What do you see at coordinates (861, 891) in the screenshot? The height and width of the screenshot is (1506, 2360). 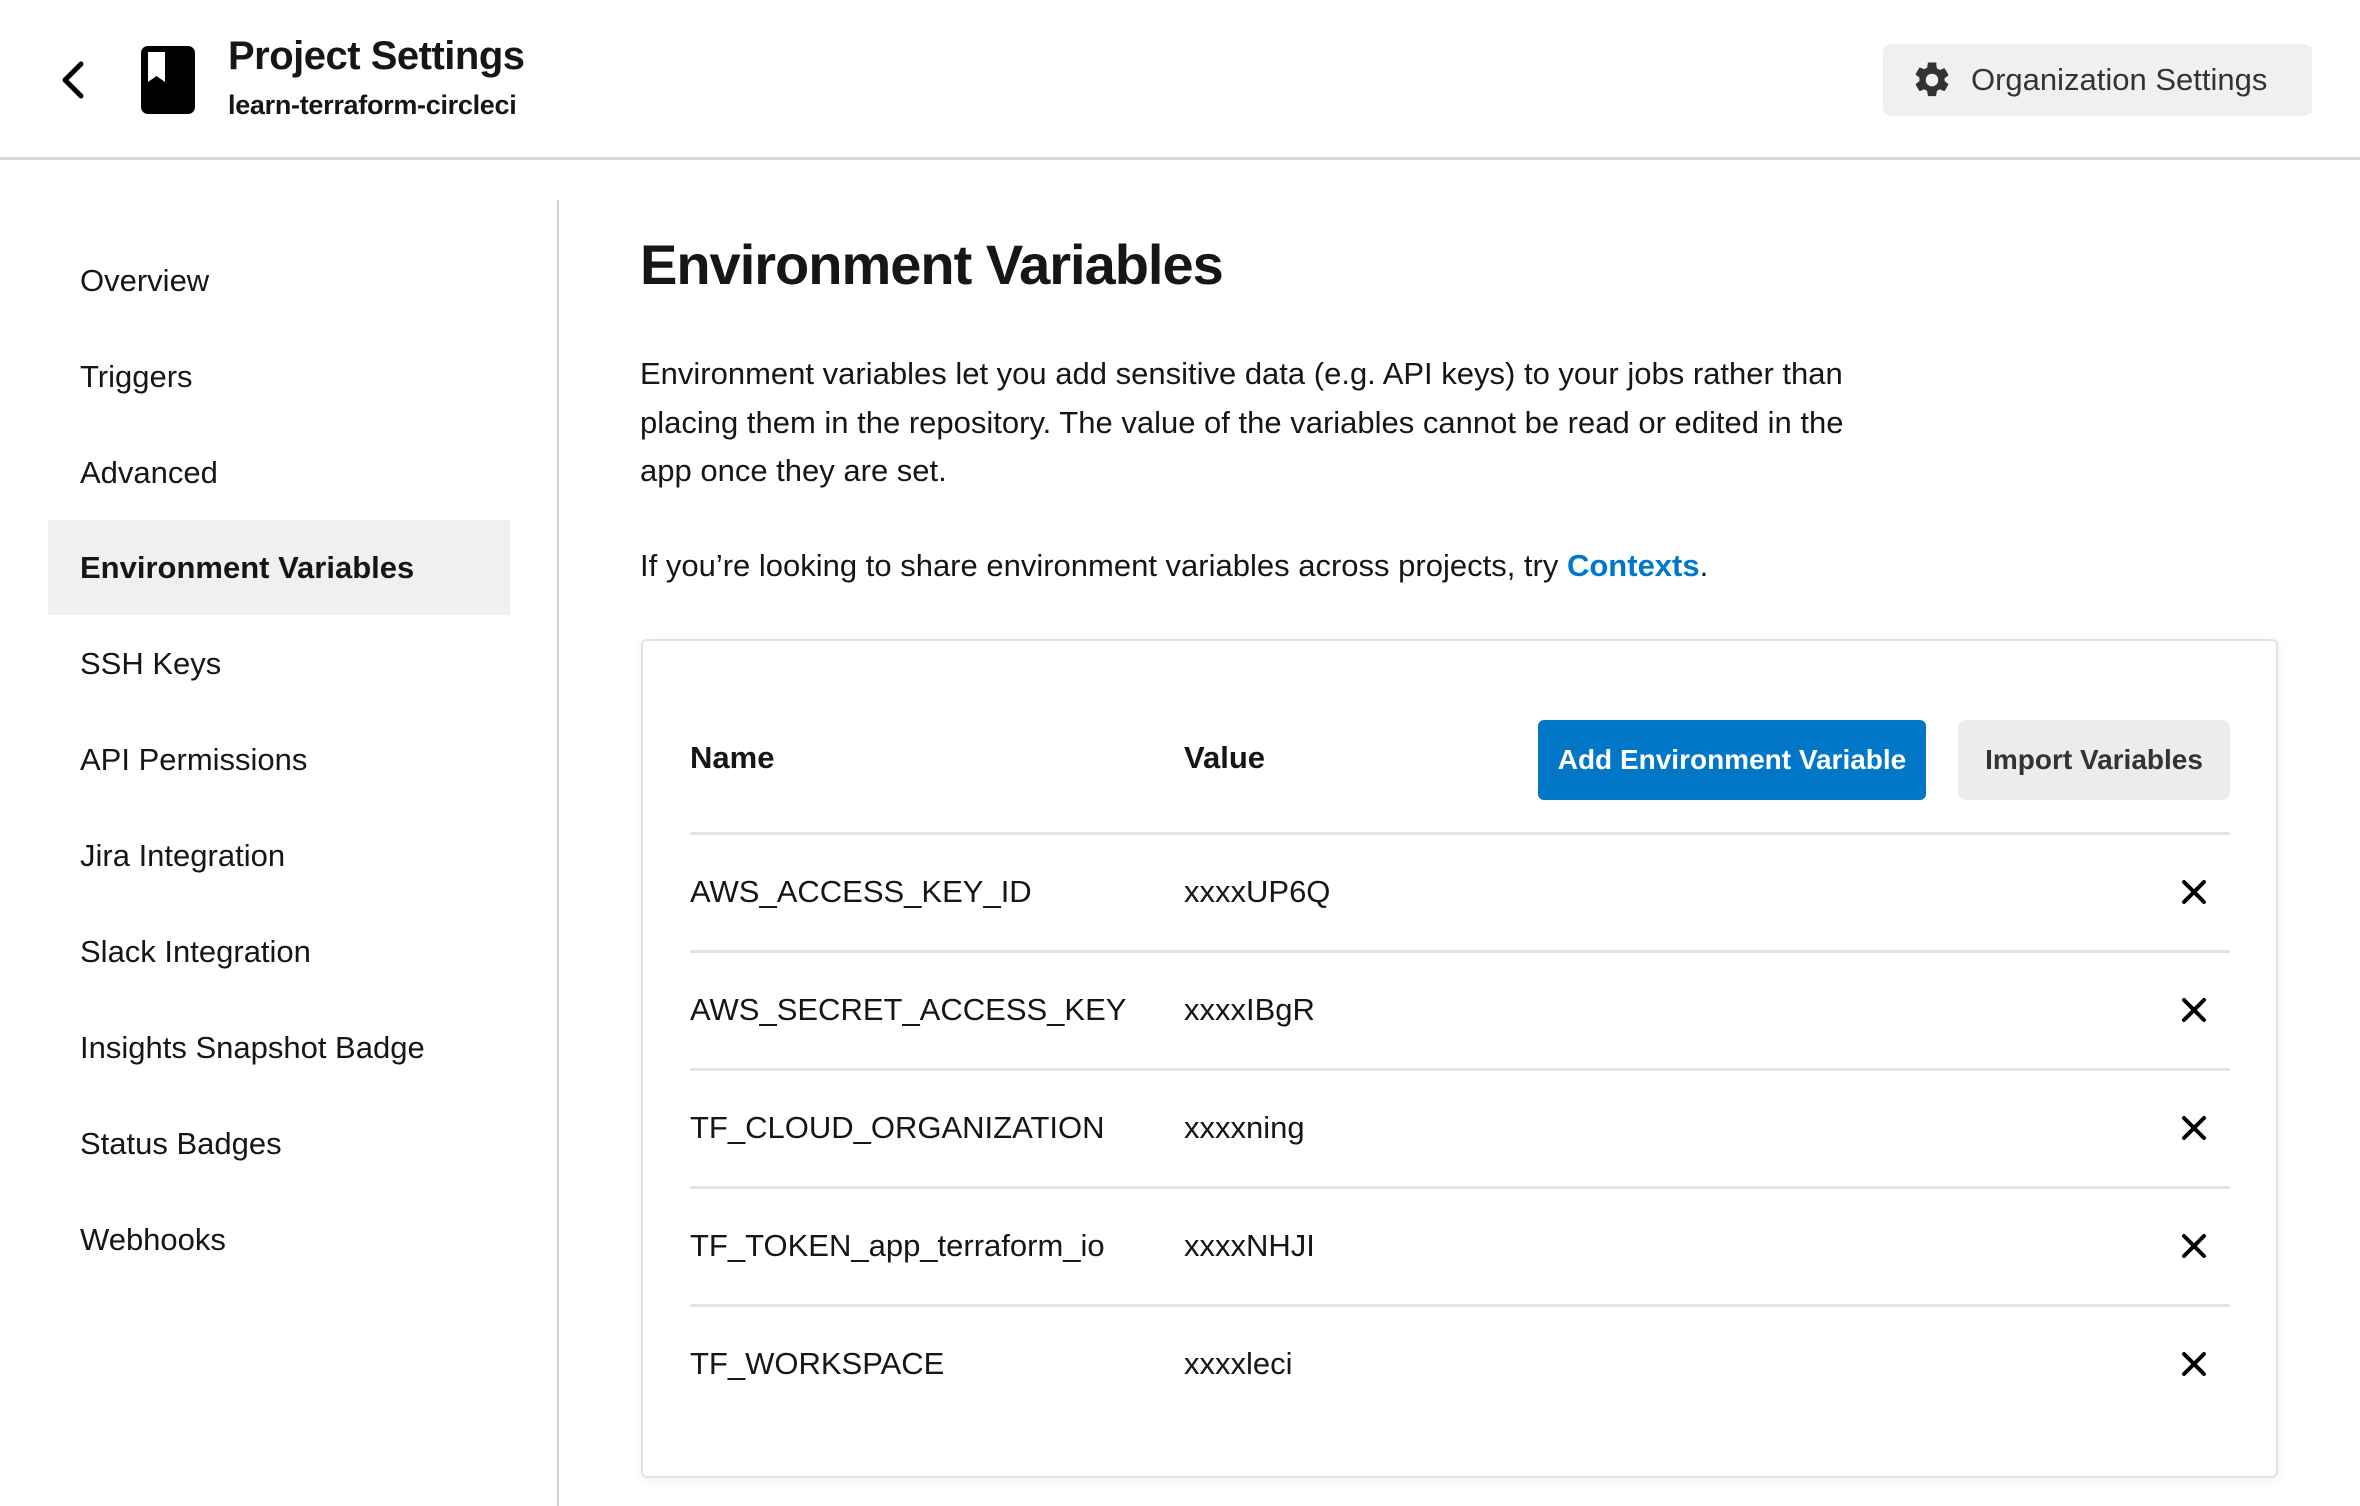 I see `variable-name: AWS_ACCESS_KEY_ID` at bounding box center [861, 891].